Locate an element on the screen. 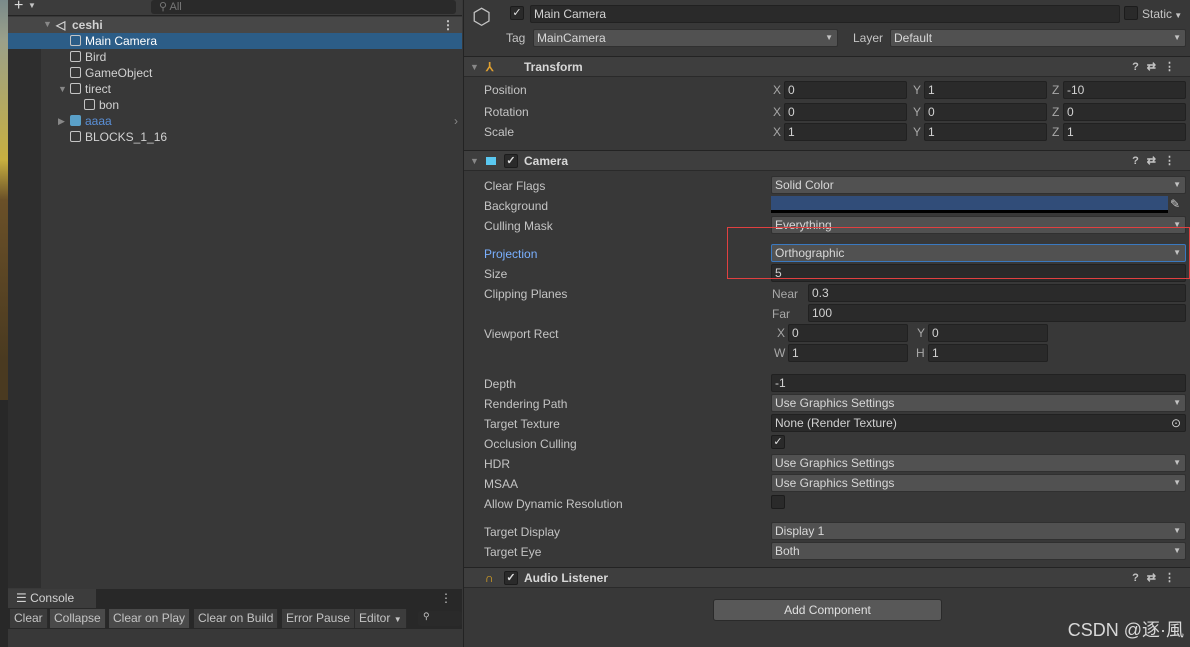 This screenshot has height=647, width=1190. active-checkbox: ✓ is located at coordinates (517, 13).